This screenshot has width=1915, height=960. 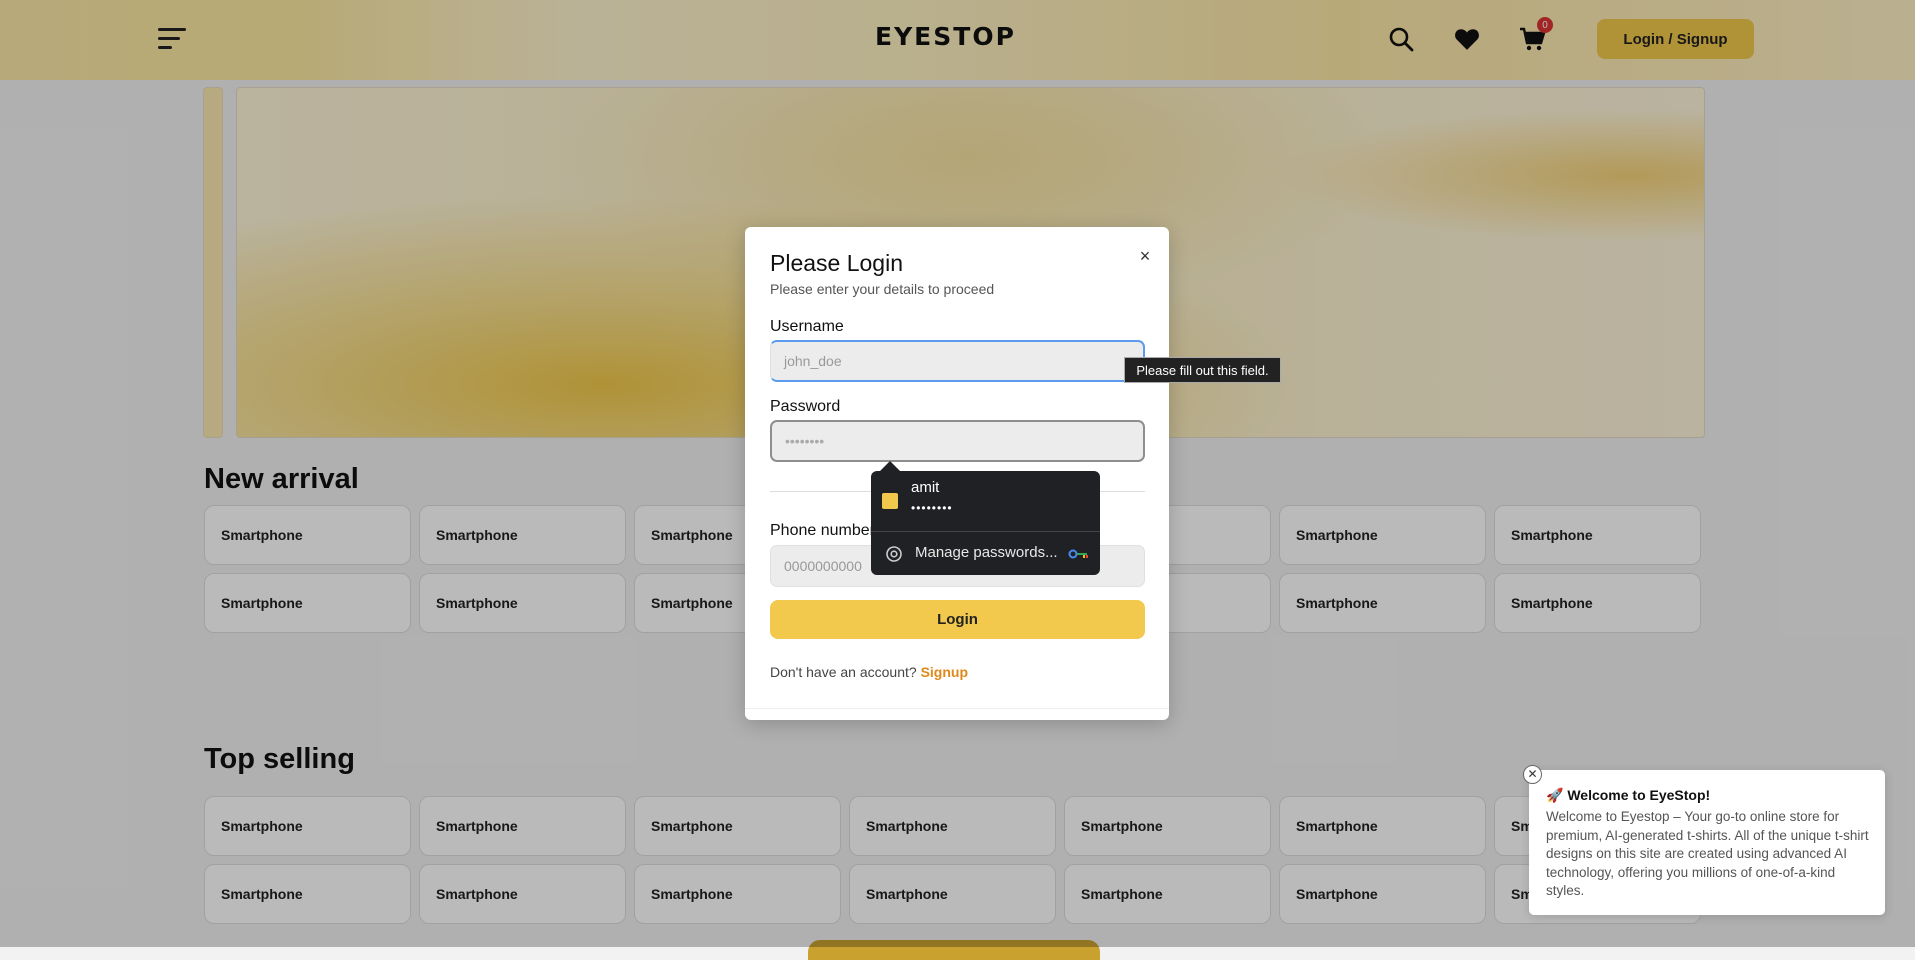 What do you see at coordinates (1628, 795) in the screenshot?
I see `toast-title: 🚀 Welcome to EyeStop!` at bounding box center [1628, 795].